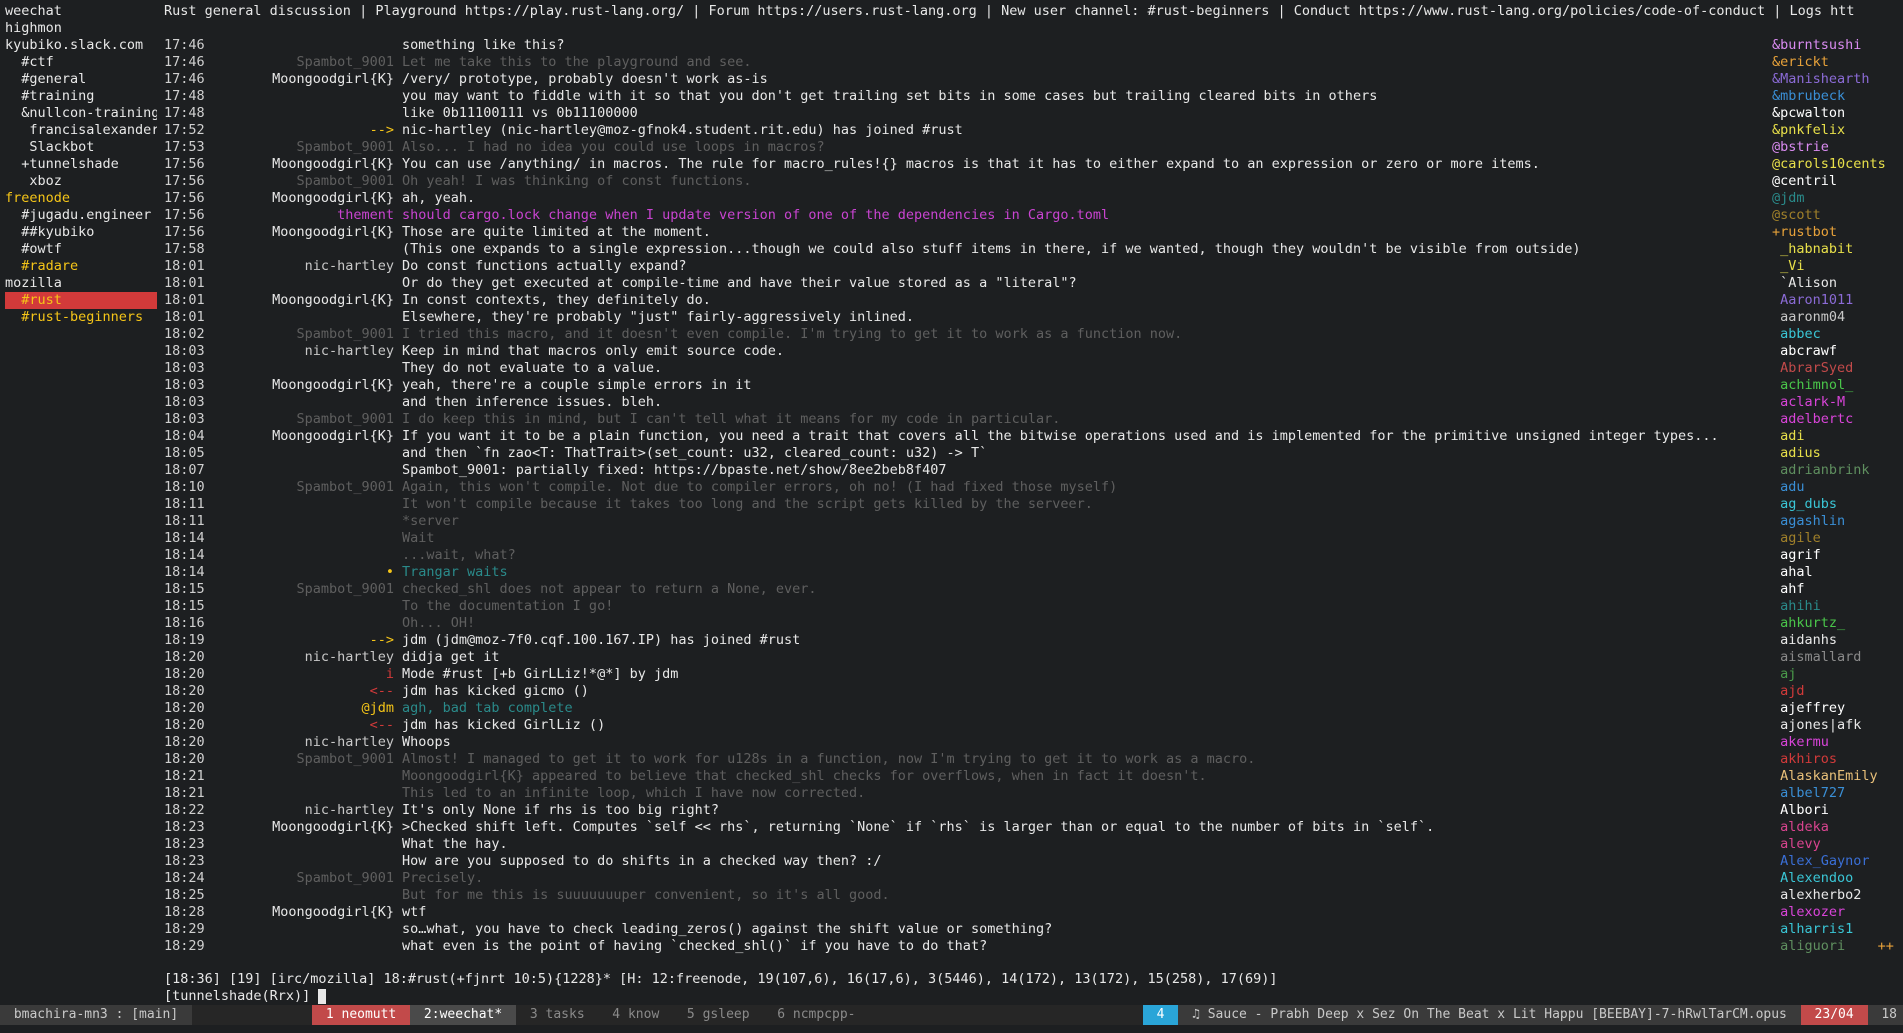 The height and width of the screenshot is (1033, 1903). Describe the element at coordinates (81, 62) in the screenshot. I see `buffer-item: #ctf` at that location.